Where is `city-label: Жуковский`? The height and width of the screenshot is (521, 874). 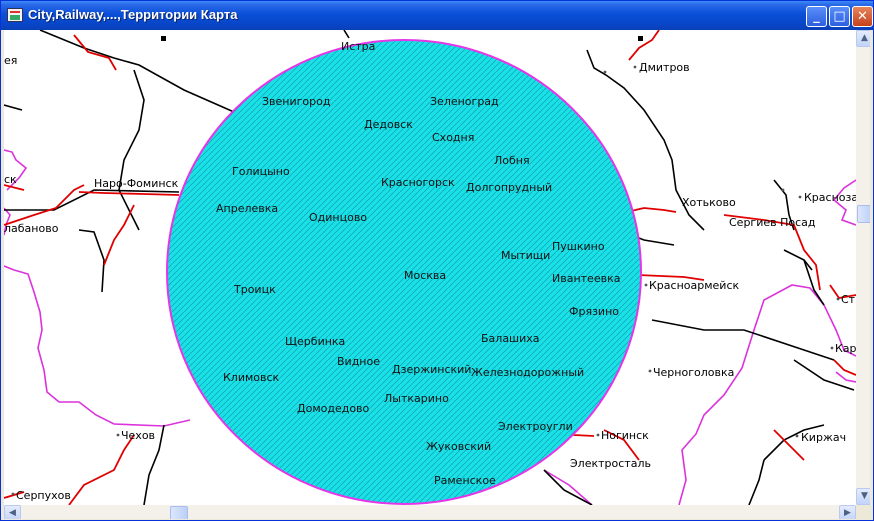 city-label: Жуковский is located at coordinates (458, 446).